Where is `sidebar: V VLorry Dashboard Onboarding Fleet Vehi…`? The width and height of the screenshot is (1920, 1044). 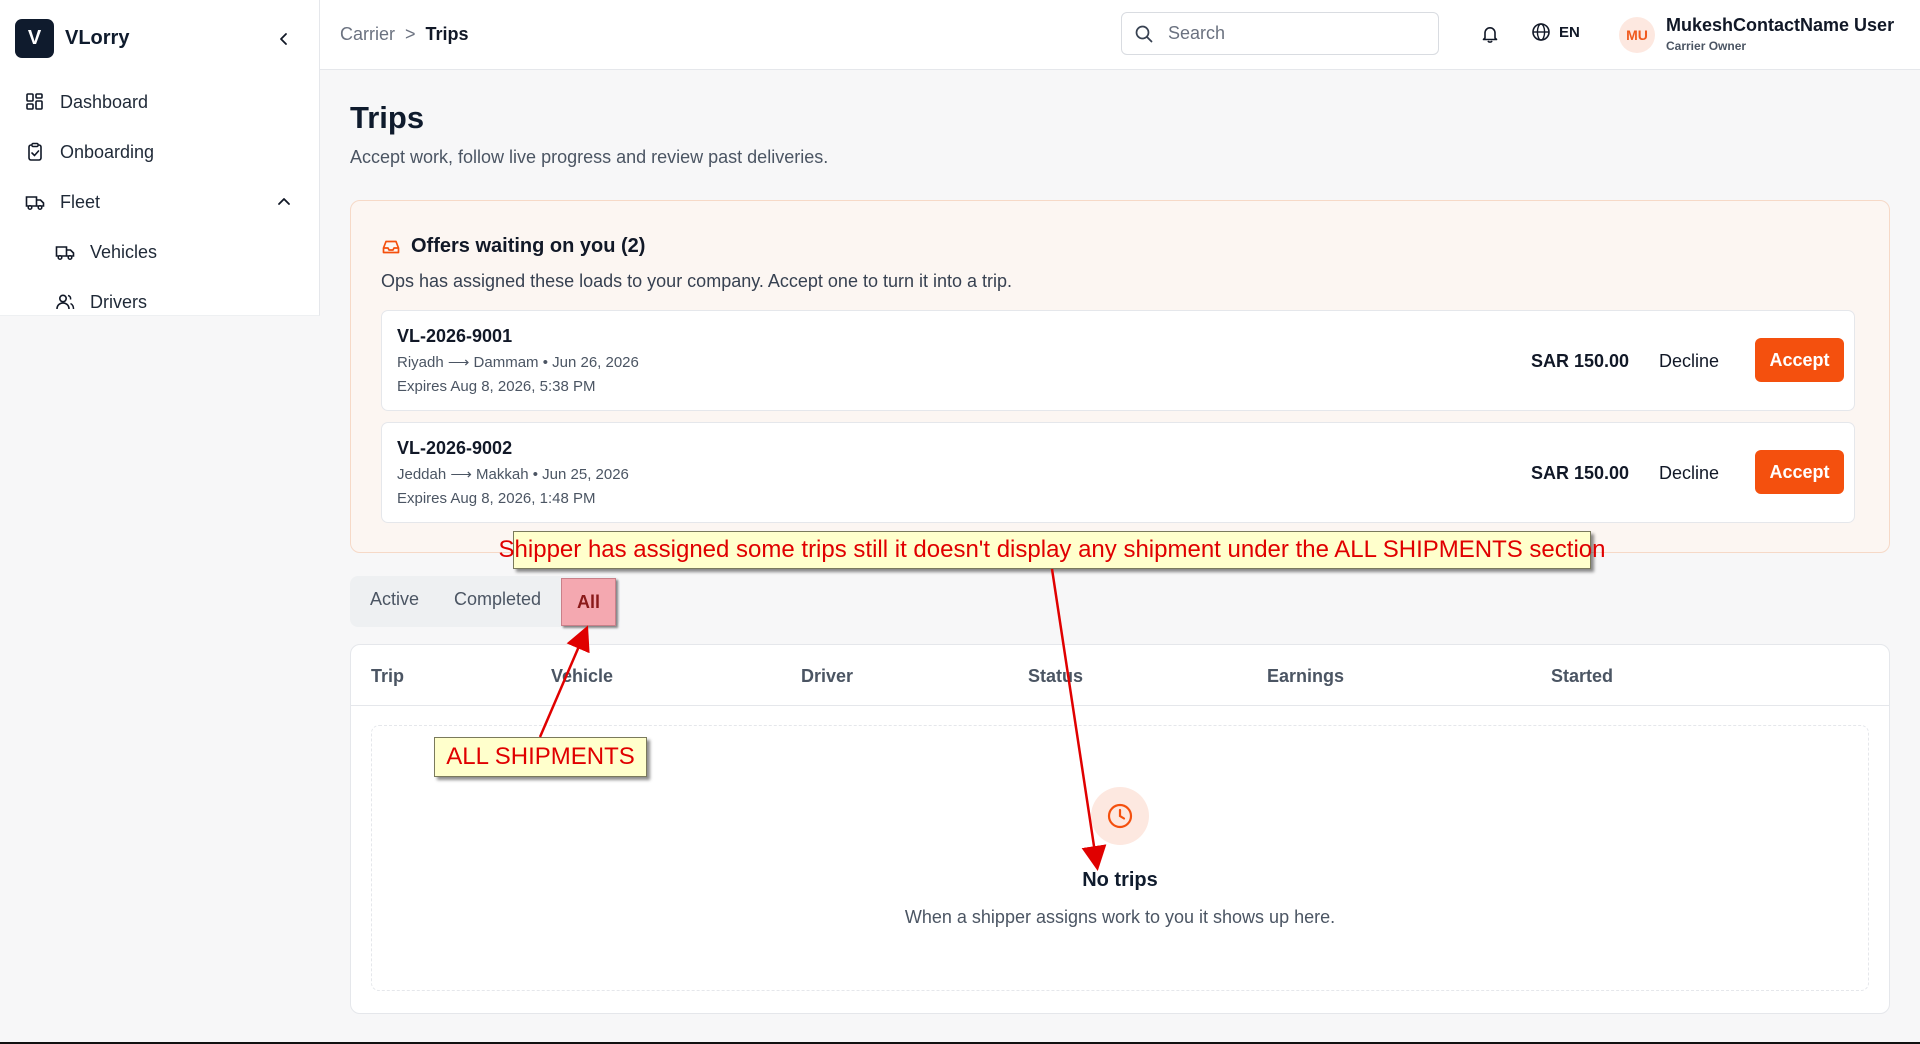 sidebar: V VLorry Dashboard Onboarding Fleet Vehi… is located at coordinates (160, 158).